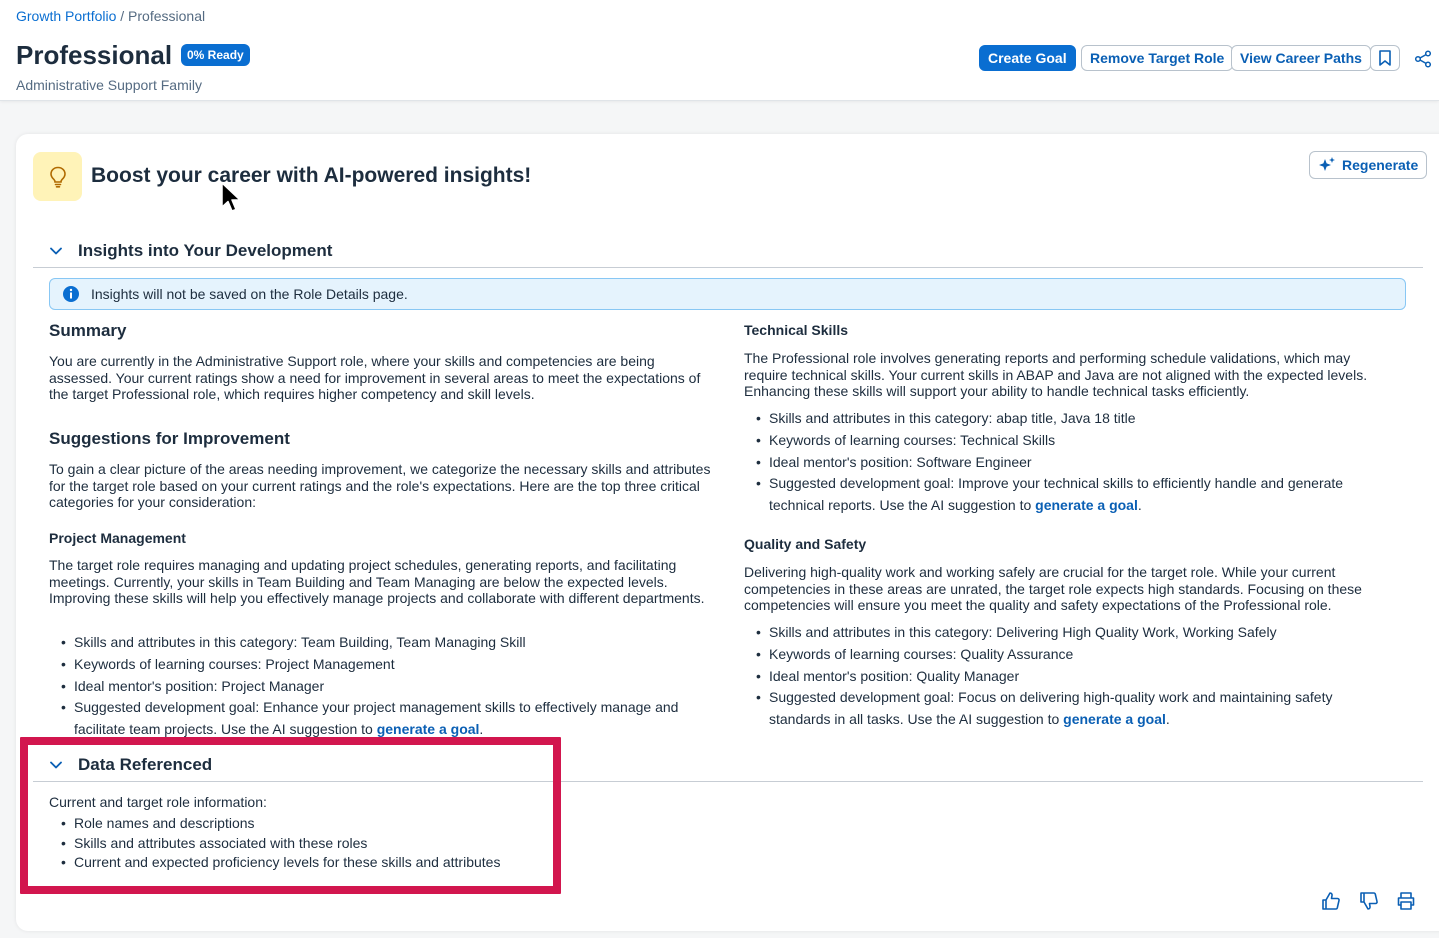 This screenshot has width=1439, height=938. Describe the element at coordinates (94, 55) in the screenshot. I see `page-title: Professional` at that location.